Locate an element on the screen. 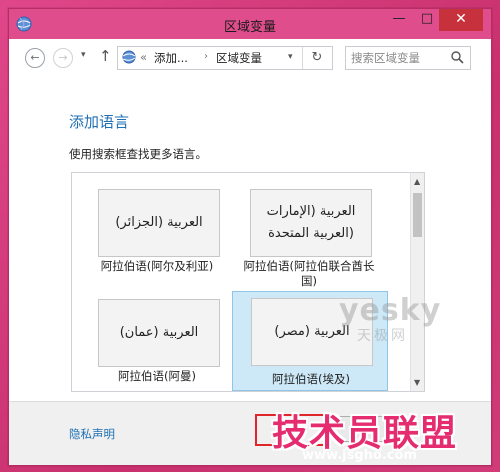  back-arrow-icon: ← is located at coordinates (35, 57).